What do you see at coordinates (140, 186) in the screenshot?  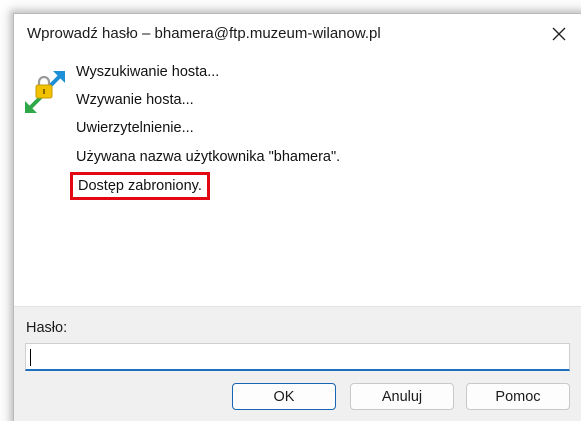 I see `access-denied-line: Dostęp zabroniony.` at bounding box center [140, 186].